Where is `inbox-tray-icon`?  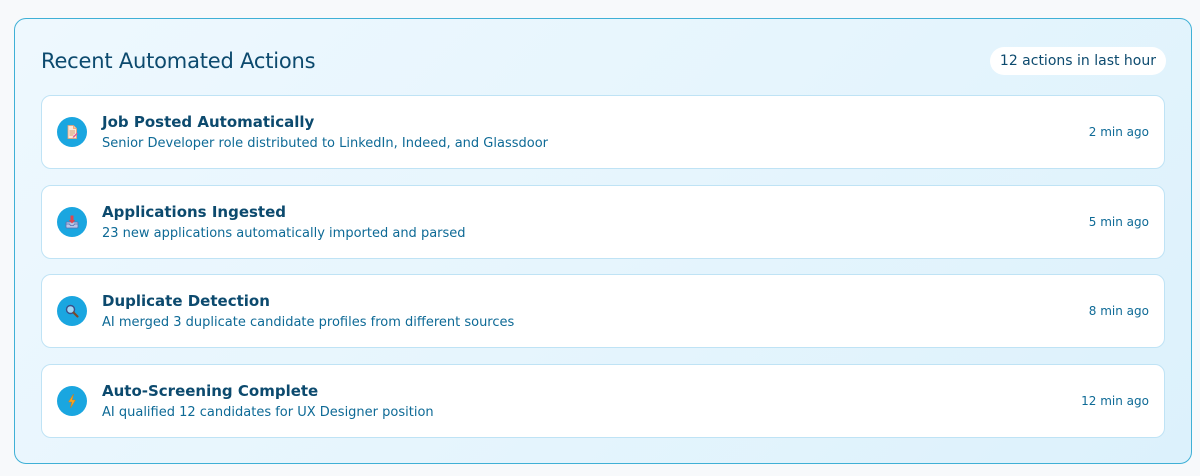
inbox-tray-icon is located at coordinates (72, 222).